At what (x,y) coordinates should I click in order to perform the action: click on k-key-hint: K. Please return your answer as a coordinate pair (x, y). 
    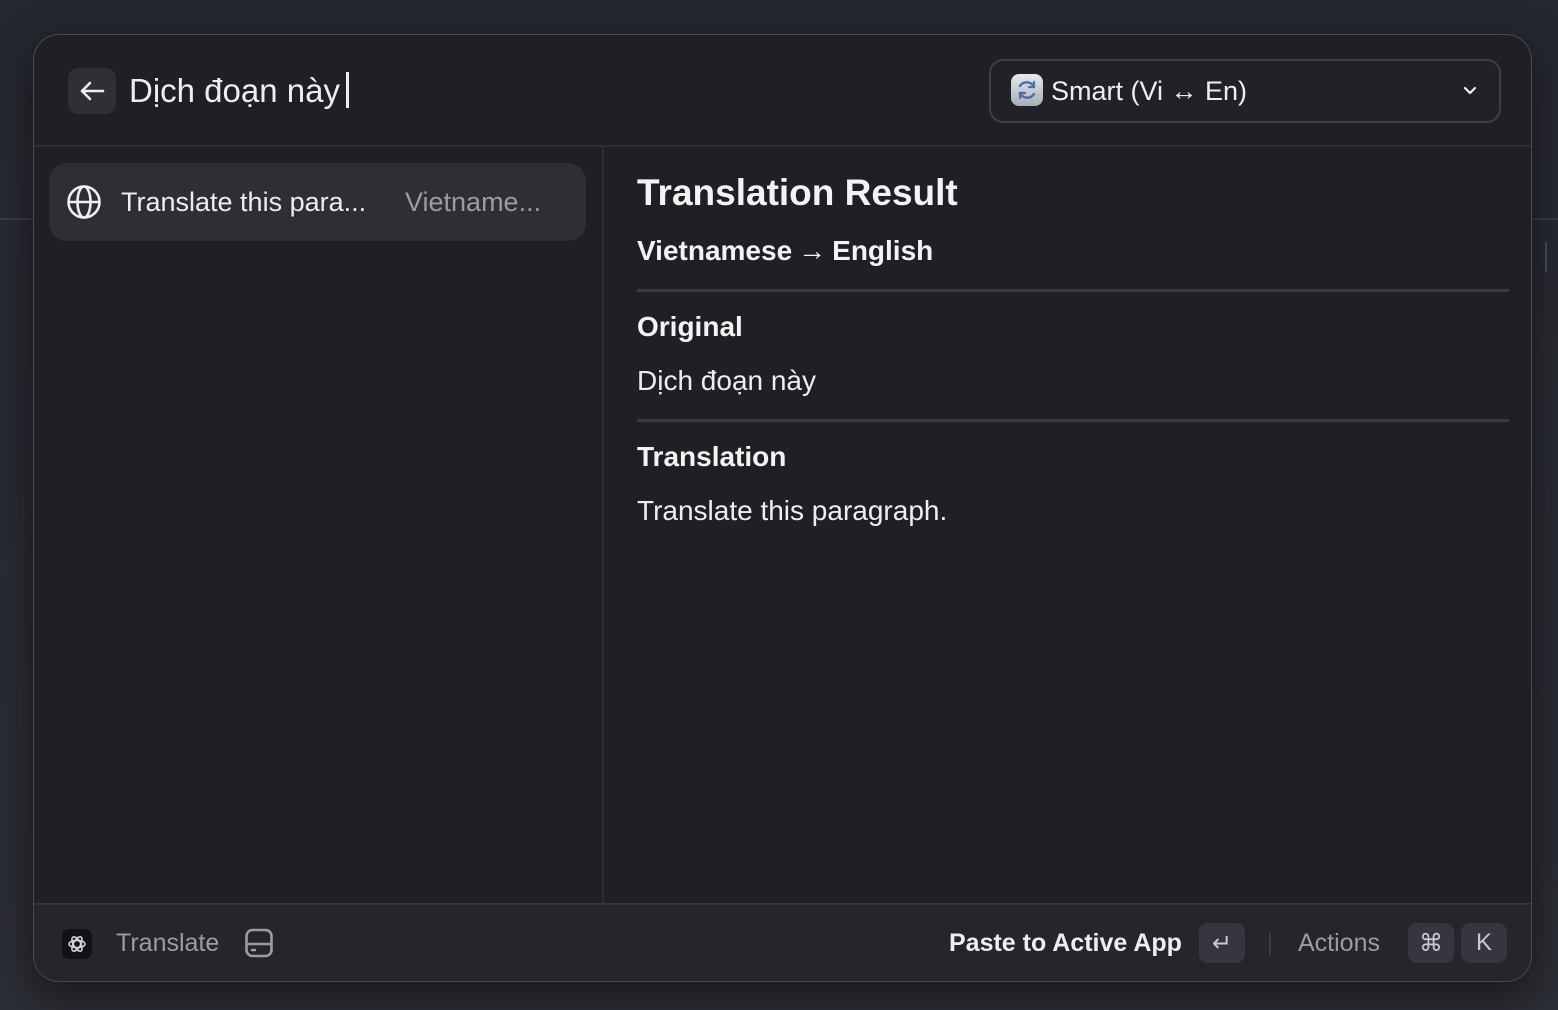
    Looking at the image, I should click on (1484, 943).